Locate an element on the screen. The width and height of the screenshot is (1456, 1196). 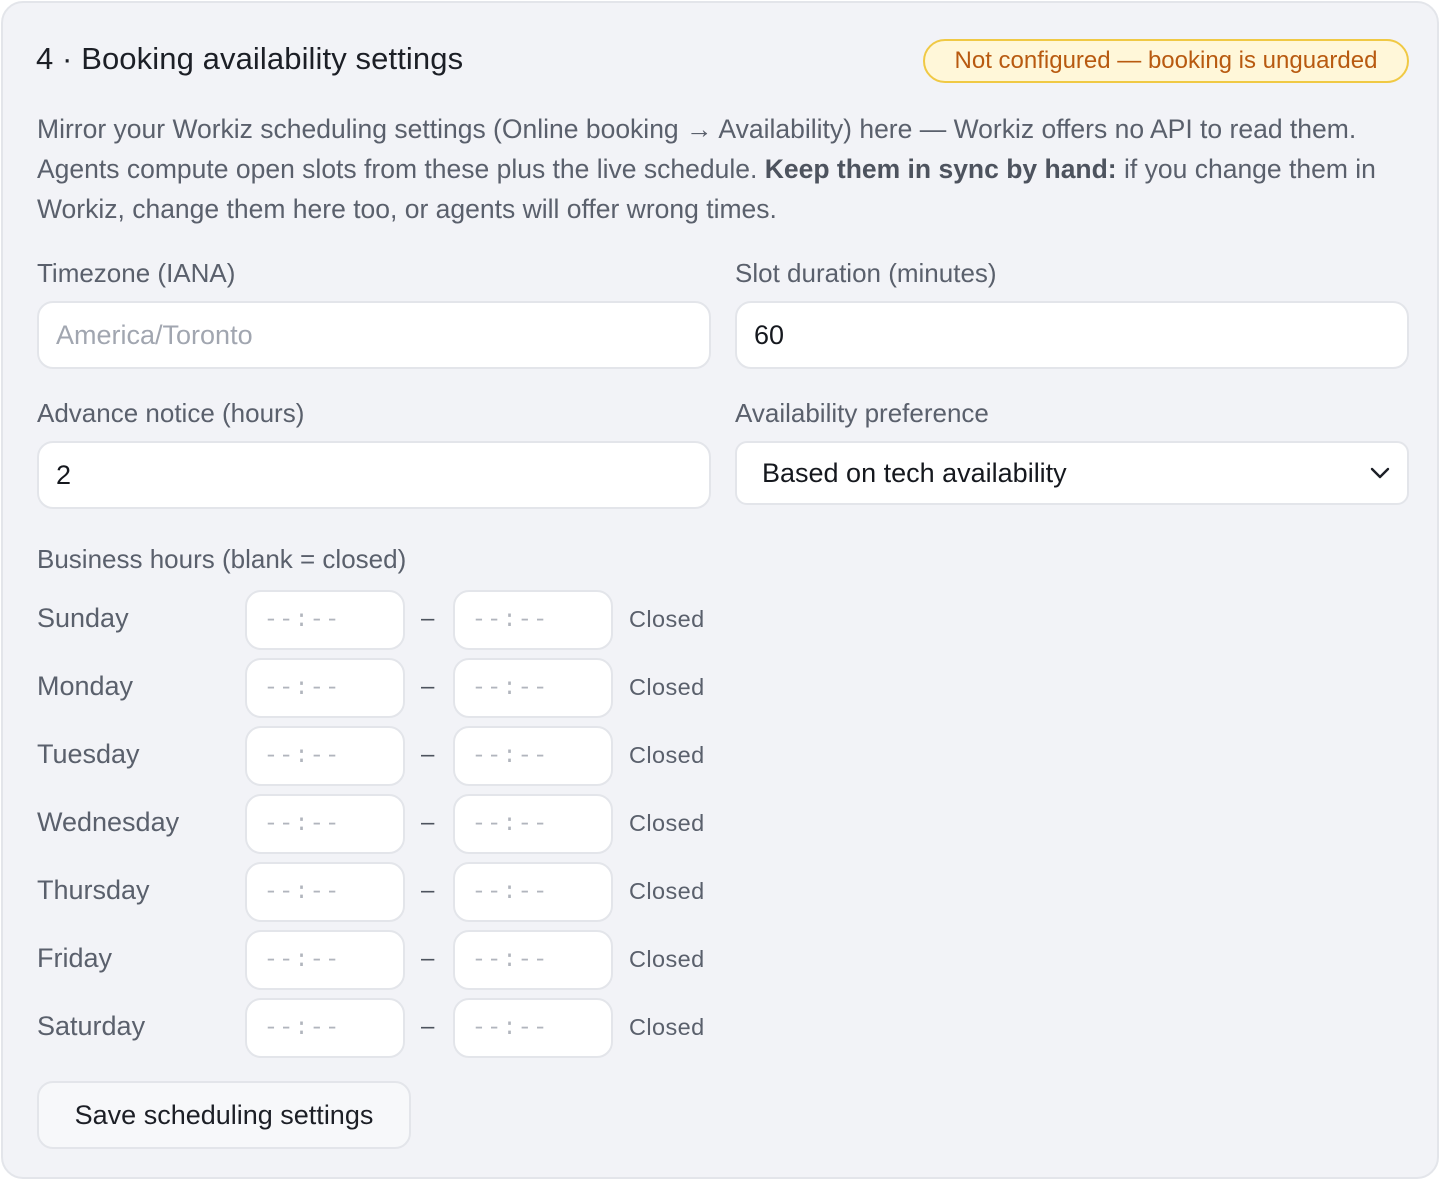
timezone-field is located at coordinates (374, 335).